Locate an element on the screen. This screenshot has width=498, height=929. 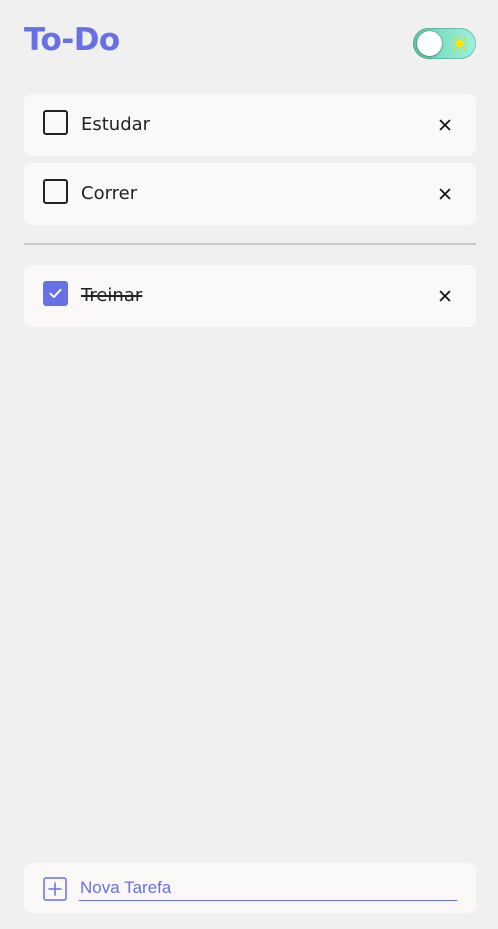
task-label: Correr is located at coordinates (109, 193).